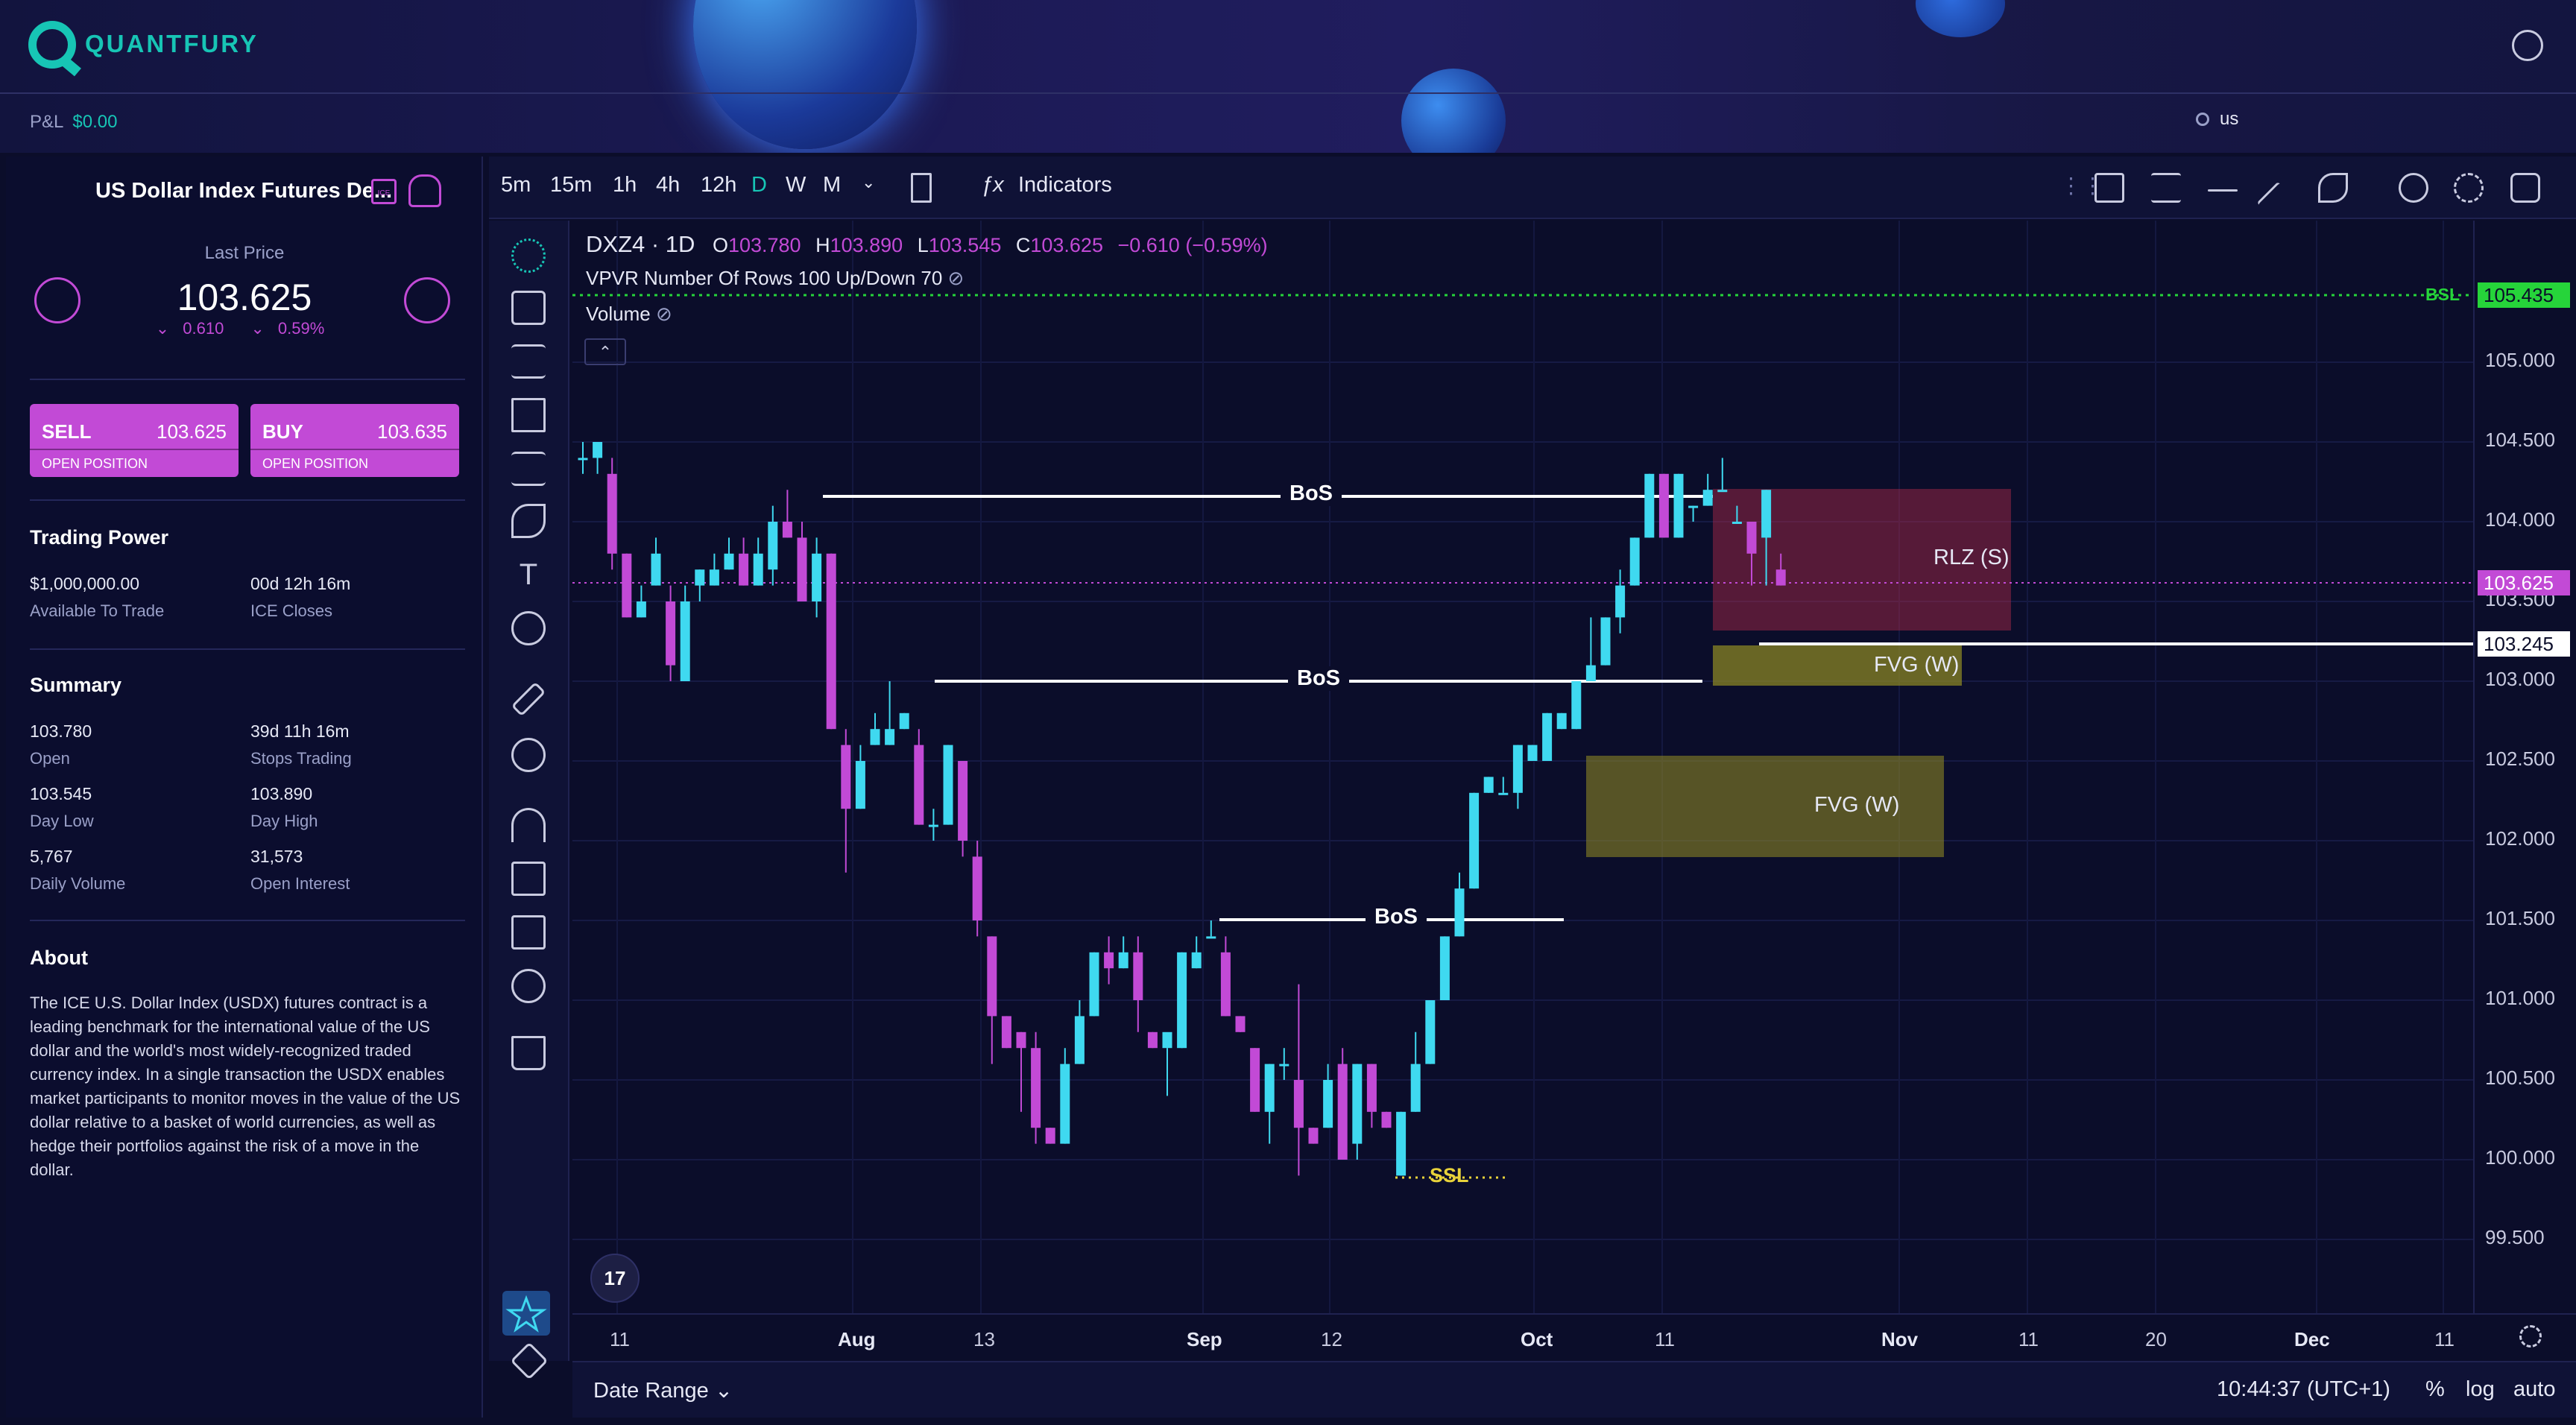 The image size is (2576, 1425). Describe the element at coordinates (921, 188) in the screenshot. I see `candle-style-icon` at that location.